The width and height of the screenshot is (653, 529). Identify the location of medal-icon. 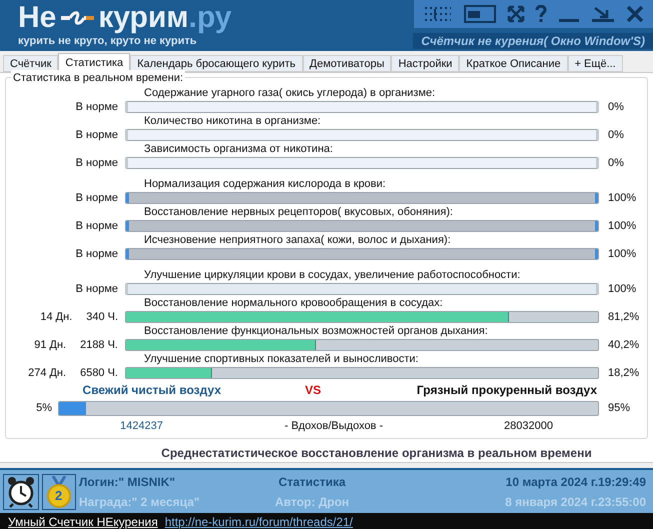
(59, 492).